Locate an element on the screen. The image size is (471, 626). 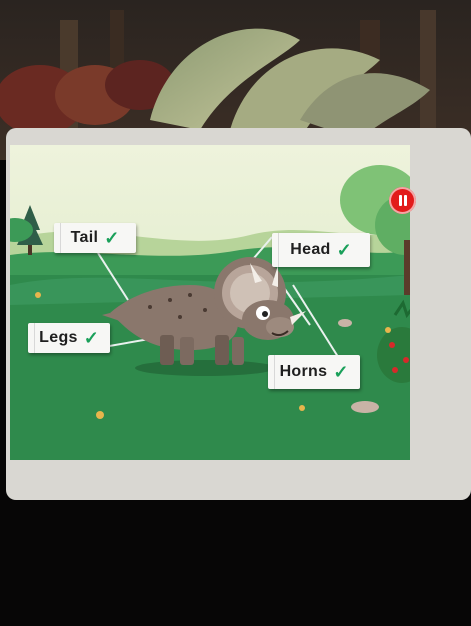
label-tail: Tail ✓ is located at coordinates (95, 238).